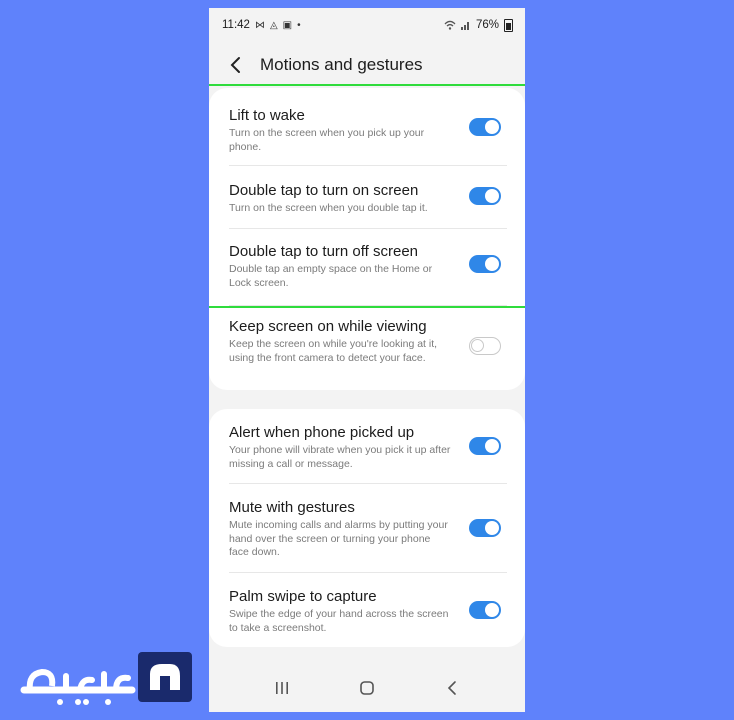  I want to click on battery-percent: 76%, so click(487, 25).